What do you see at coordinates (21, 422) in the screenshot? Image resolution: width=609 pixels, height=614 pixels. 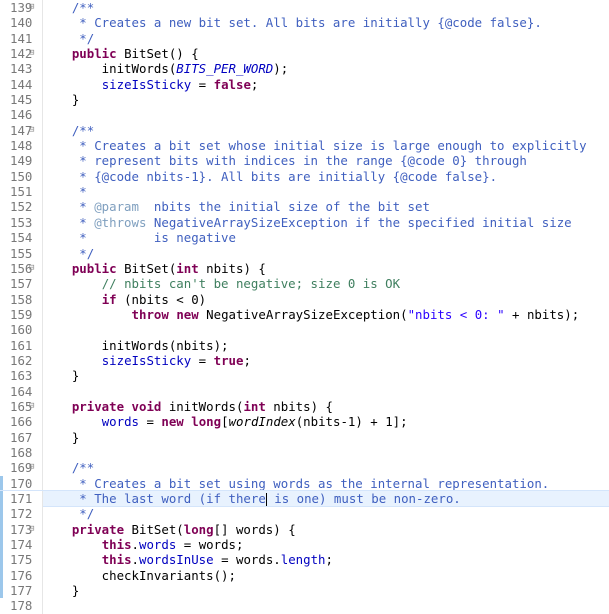 I see `line-number: 166` at bounding box center [21, 422].